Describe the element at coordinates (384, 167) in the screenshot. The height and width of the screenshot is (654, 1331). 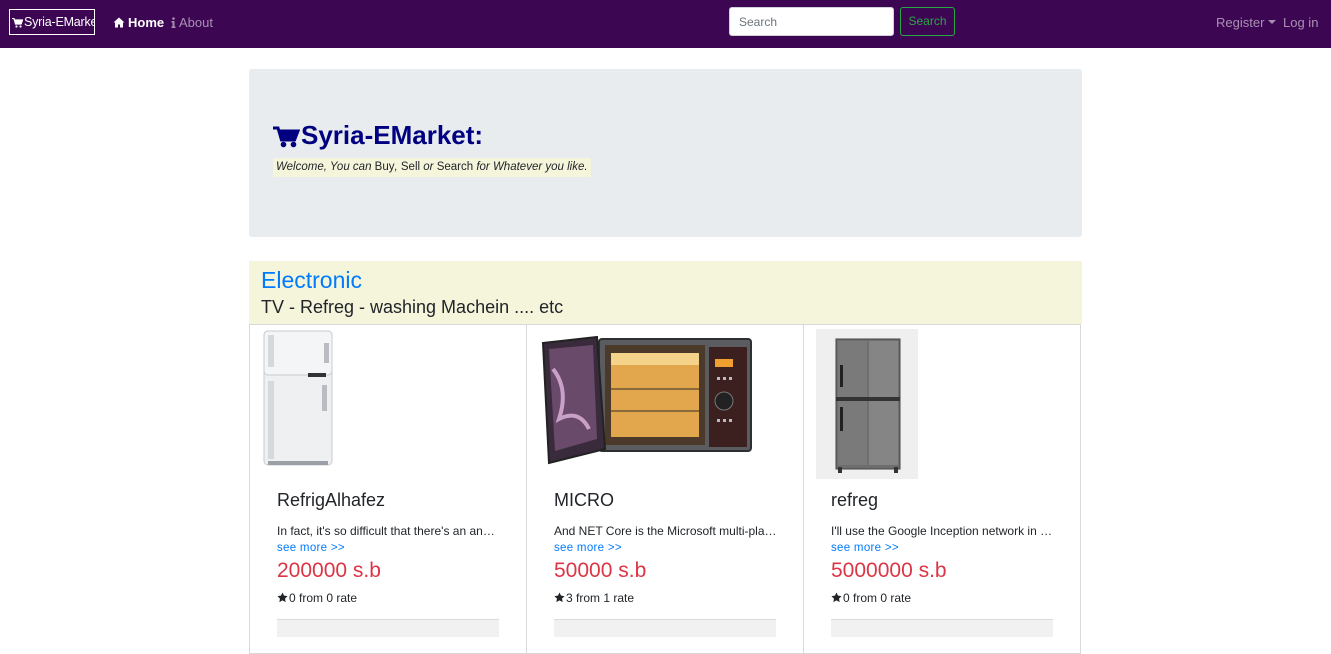
I see `welcome-buy: Buy` at that location.